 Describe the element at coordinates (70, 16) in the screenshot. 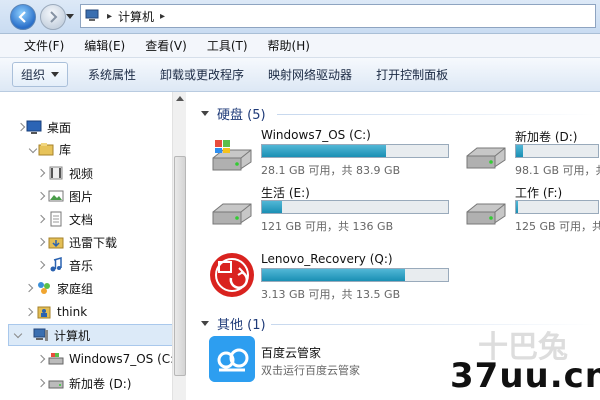

I see `recent-pages-dropdown` at that location.